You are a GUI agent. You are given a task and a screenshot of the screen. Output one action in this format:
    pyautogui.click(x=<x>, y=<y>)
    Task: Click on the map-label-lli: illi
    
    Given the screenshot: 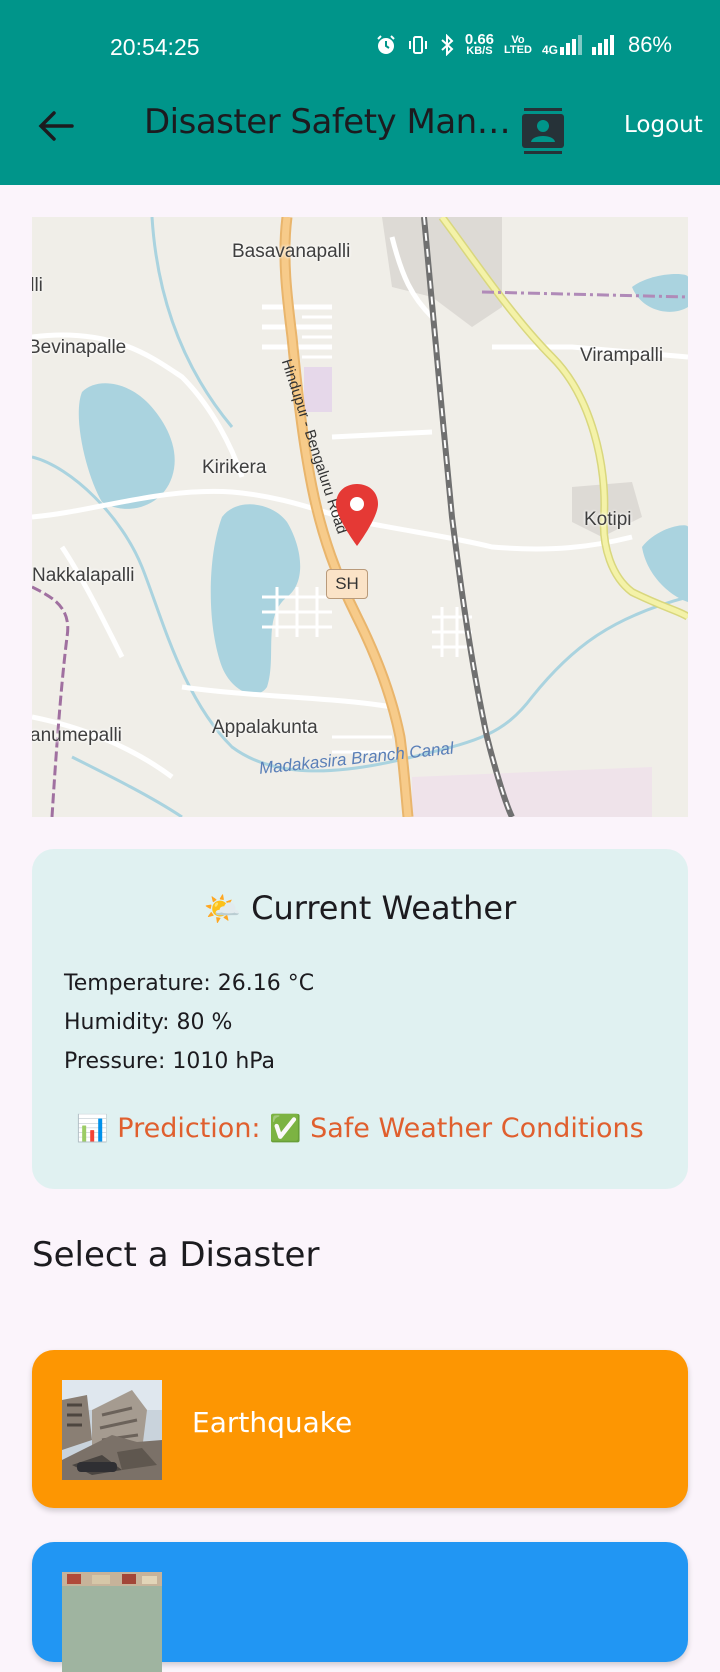 What is the action you would take?
    pyautogui.click(x=37, y=285)
    